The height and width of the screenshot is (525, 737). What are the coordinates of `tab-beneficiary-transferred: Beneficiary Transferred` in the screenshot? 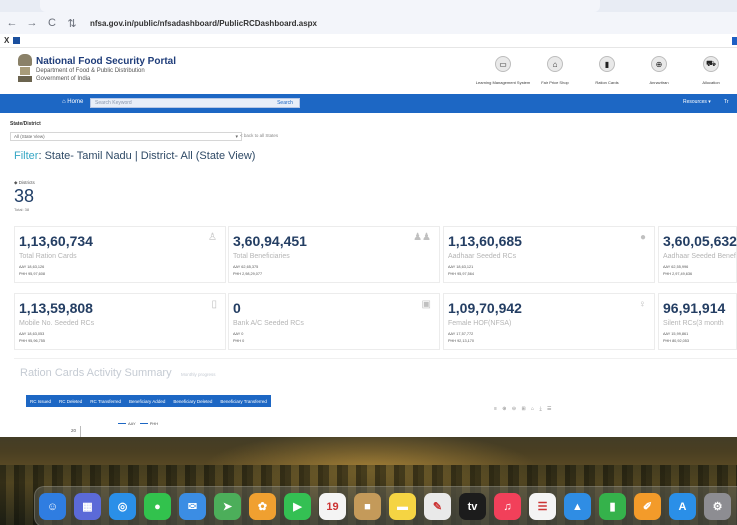 It's located at (243, 401).